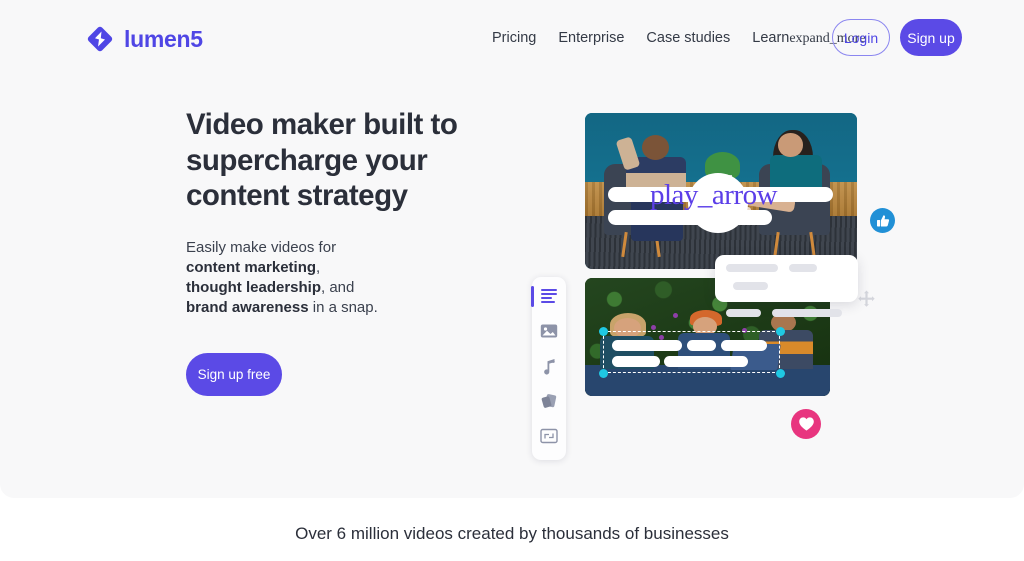 The width and height of the screenshot is (1024, 561). I want to click on sidebar-item-resize-tool, so click(549, 436).